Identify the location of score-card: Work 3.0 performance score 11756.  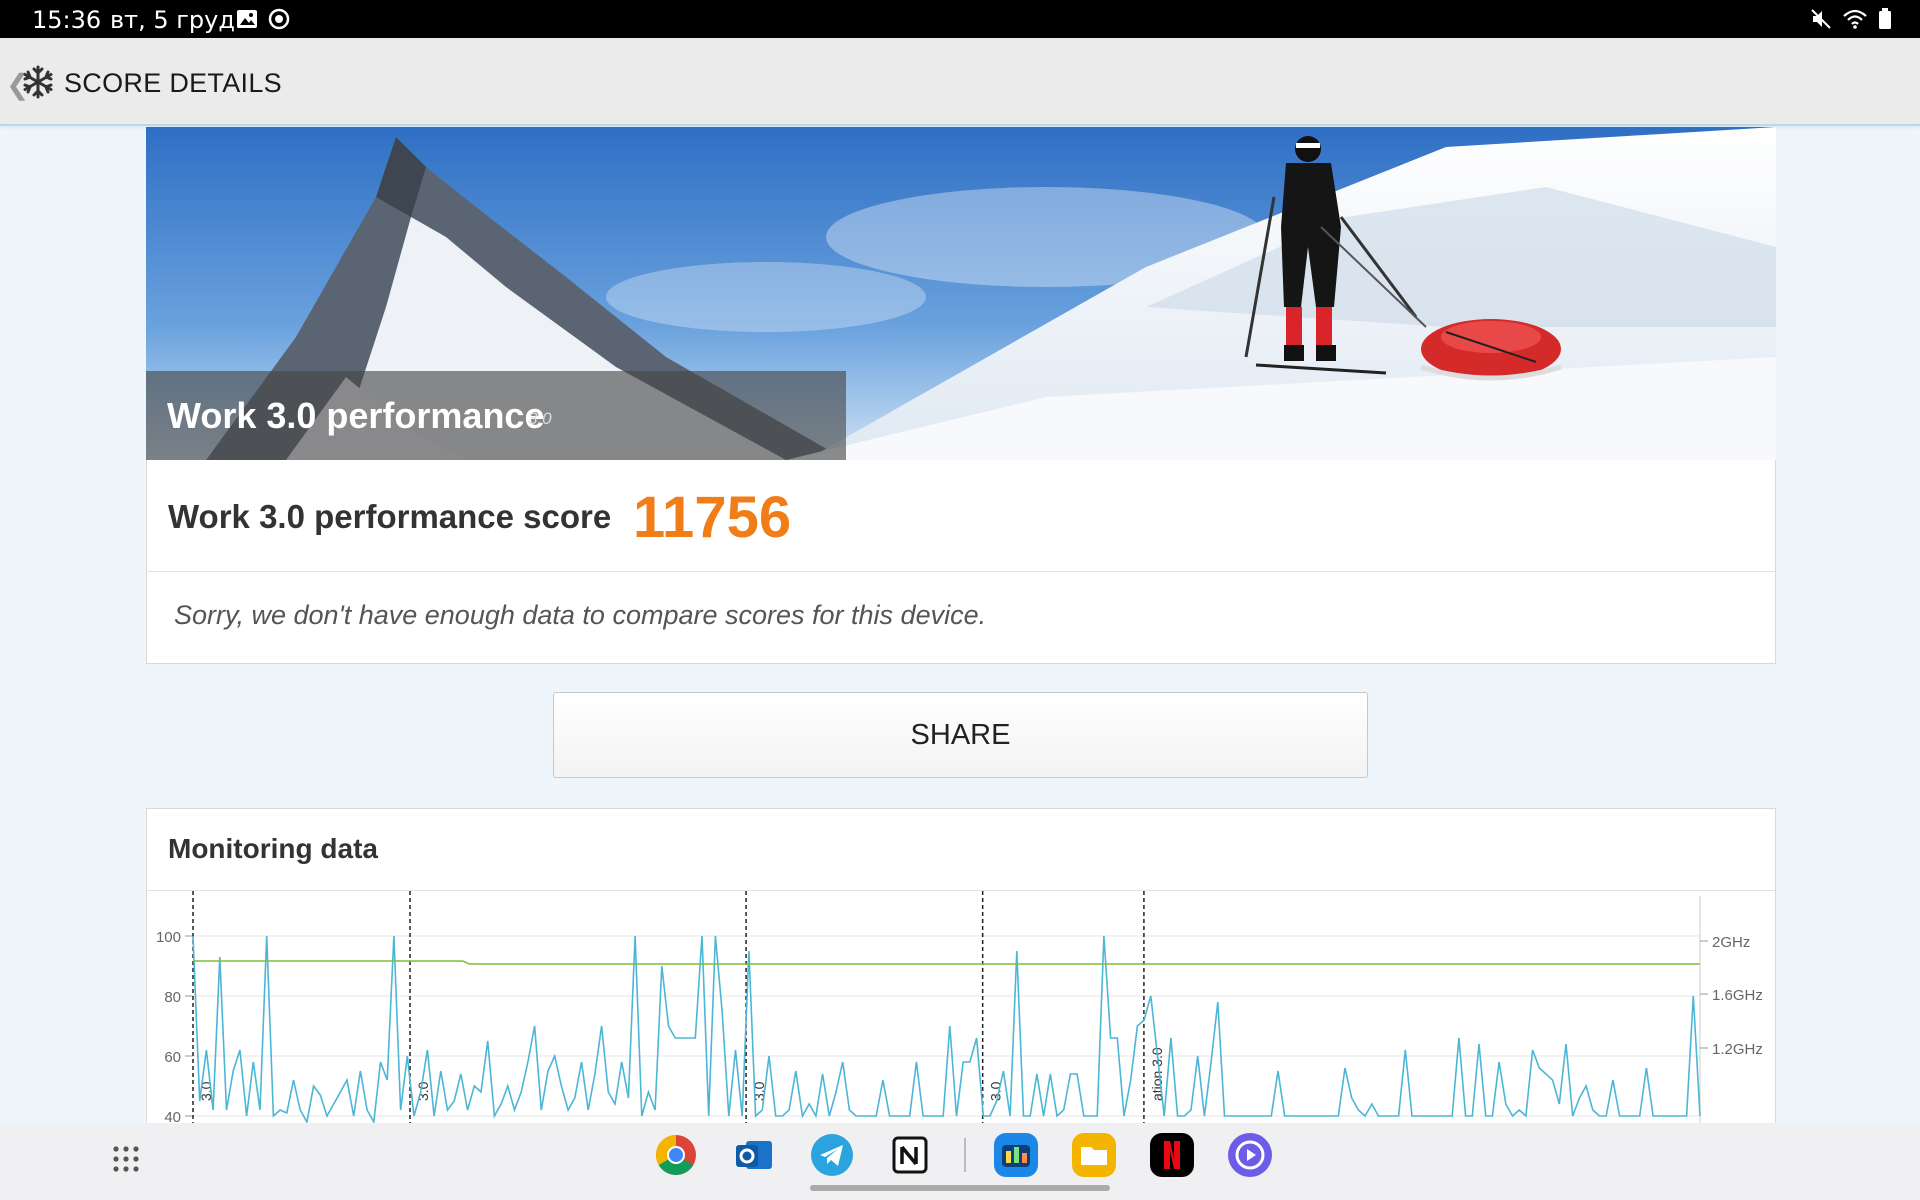
(961, 516).